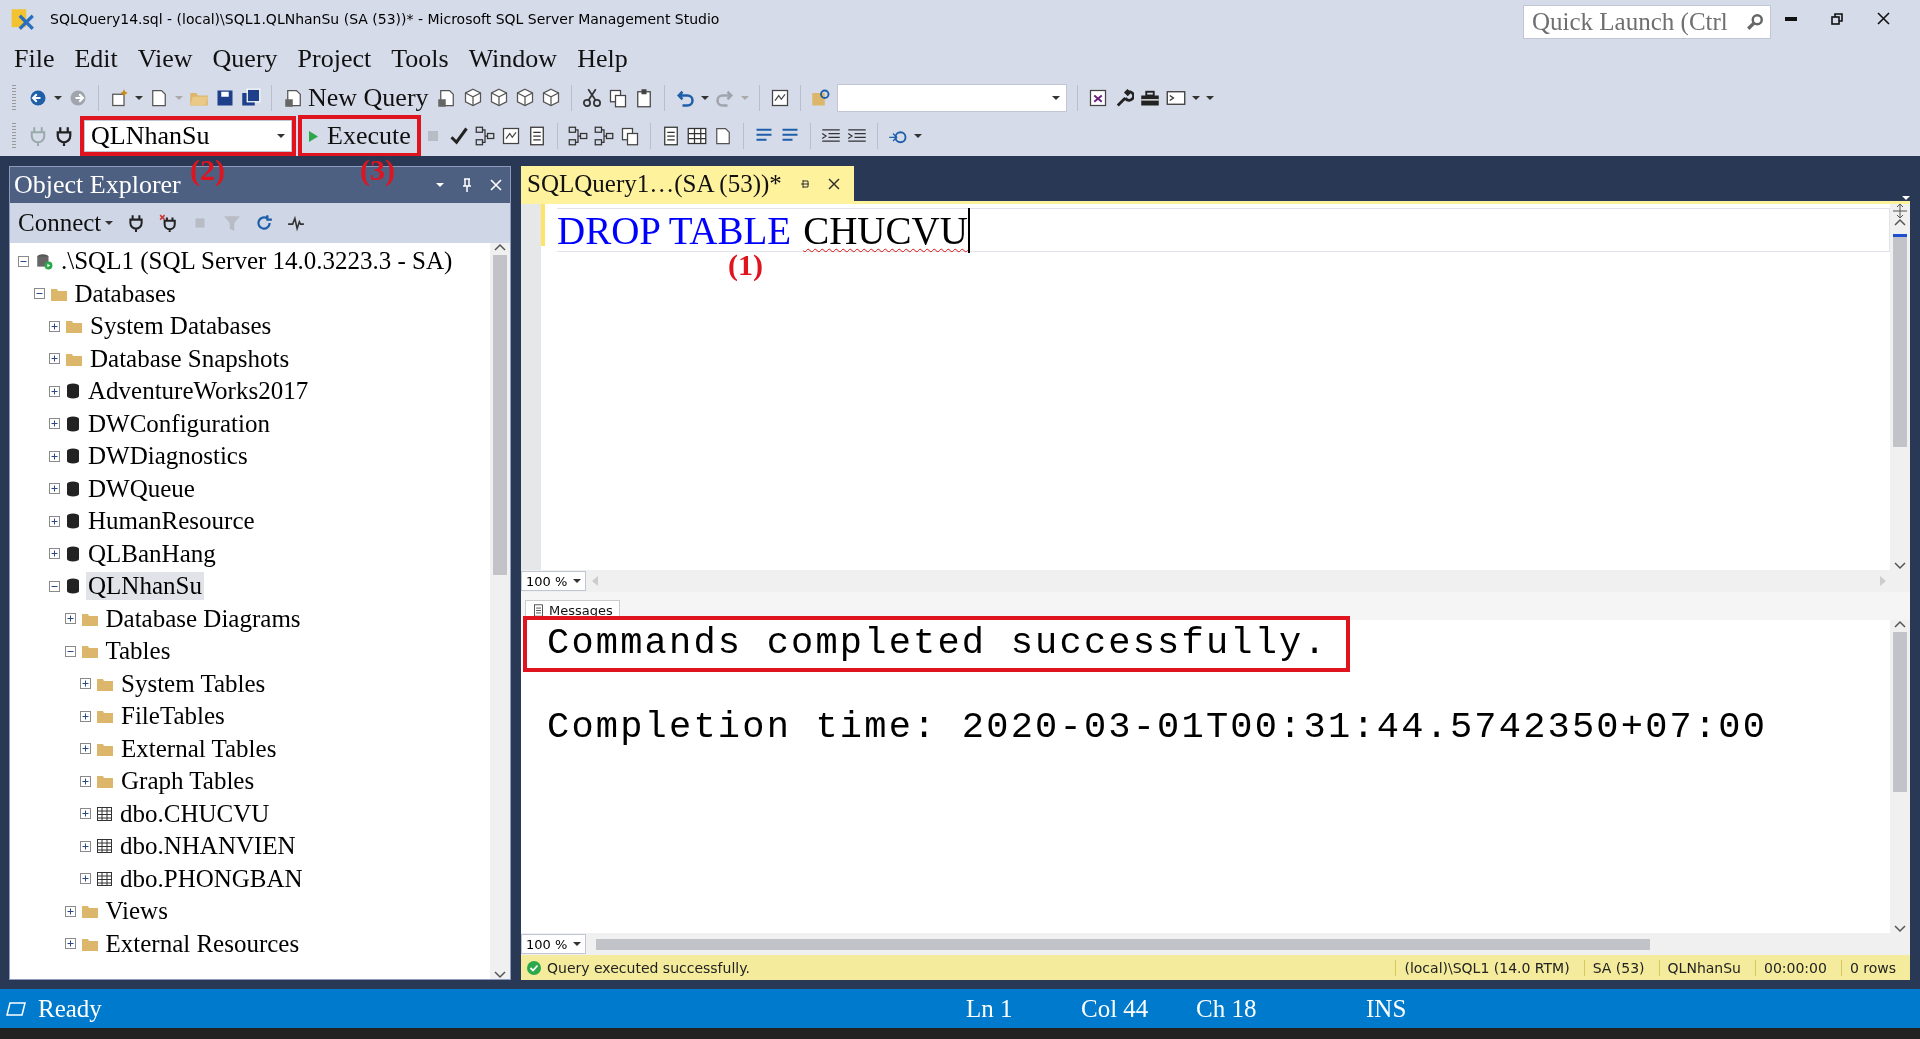 This screenshot has width=1920, height=1039. What do you see at coordinates (257, 261) in the screenshot?
I see `tree-item: .\SQL1 (SQL Server 14.0.3223.3 - SA)` at bounding box center [257, 261].